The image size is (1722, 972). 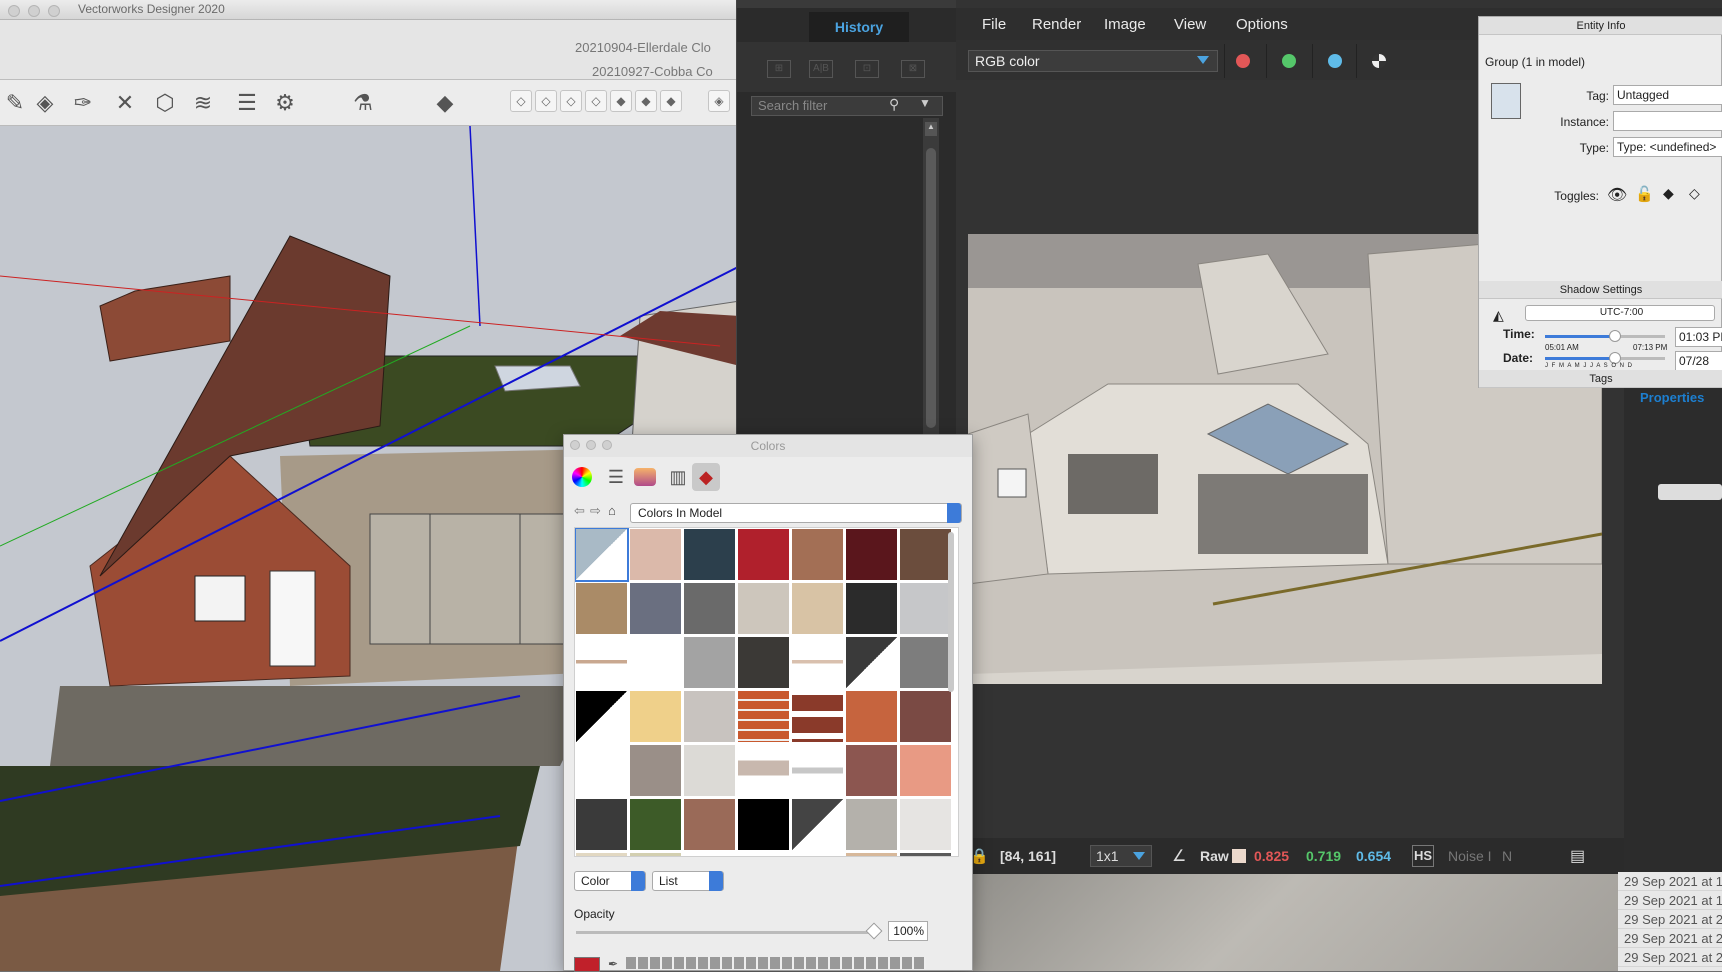 What do you see at coordinates (125, 103) in the screenshot?
I see `scale-tool-icon: ✕` at bounding box center [125, 103].